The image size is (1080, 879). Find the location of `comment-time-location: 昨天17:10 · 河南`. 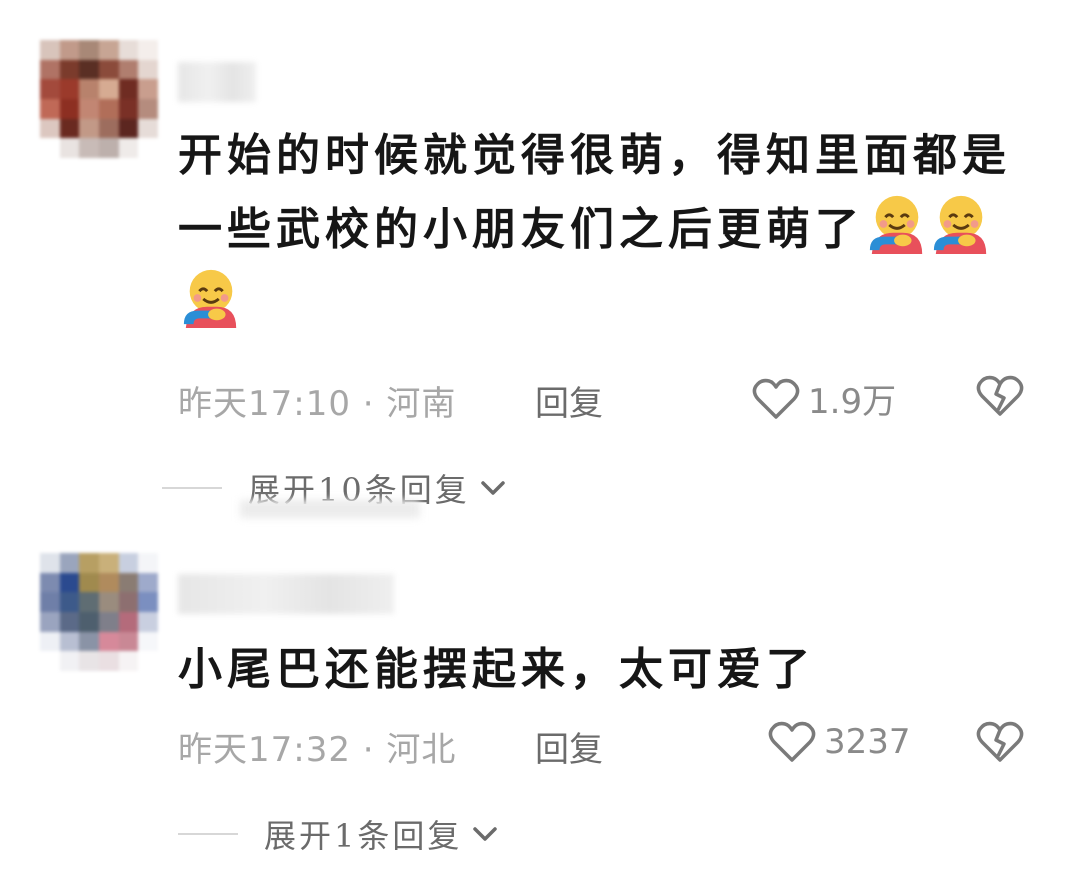

comment-time-location: 昨天17:10 · 河南 is located at coordinates (317, 404).